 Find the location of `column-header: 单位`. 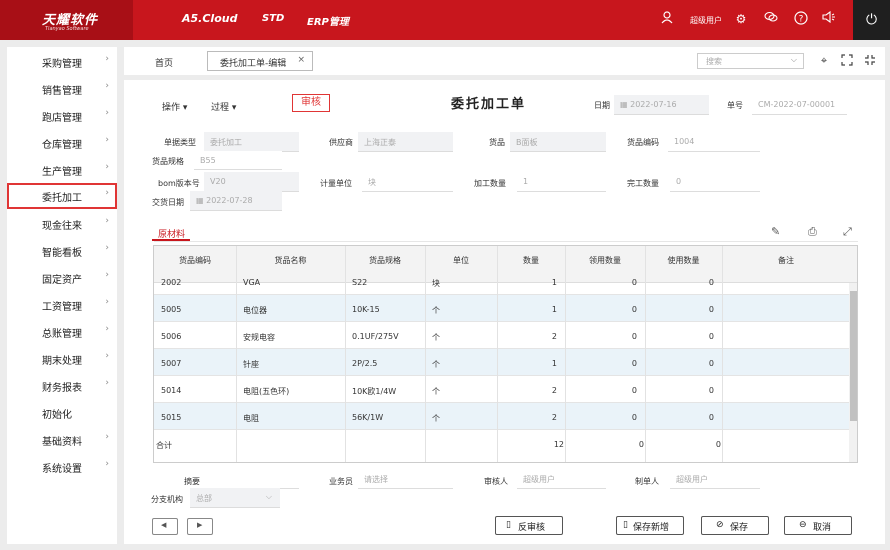

column-header: 单位 is located at coordinates (461, 260).